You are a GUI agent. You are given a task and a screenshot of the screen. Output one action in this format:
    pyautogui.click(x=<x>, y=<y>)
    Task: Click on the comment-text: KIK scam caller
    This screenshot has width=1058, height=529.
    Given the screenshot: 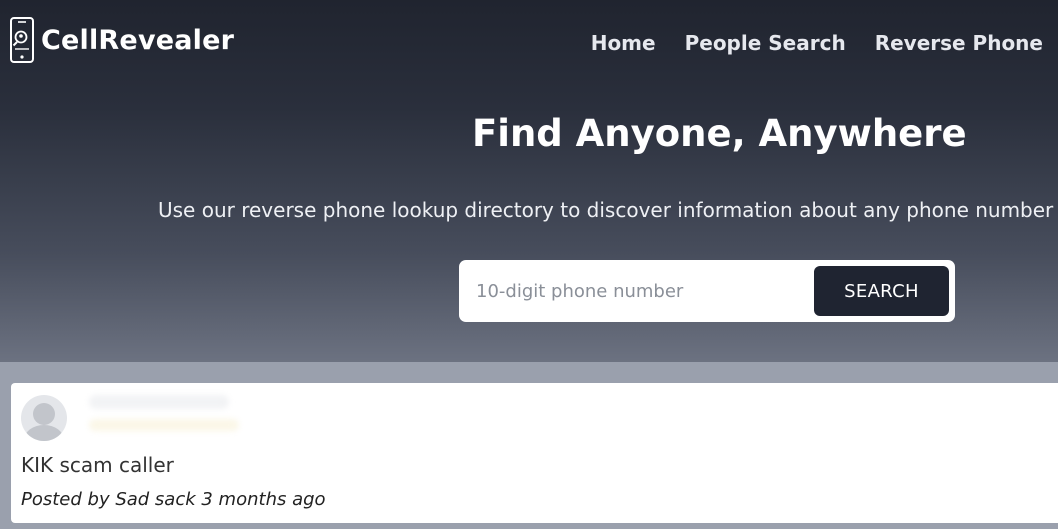 What is the action you would take?
    pyautogui.click(x=97, y=465)
    